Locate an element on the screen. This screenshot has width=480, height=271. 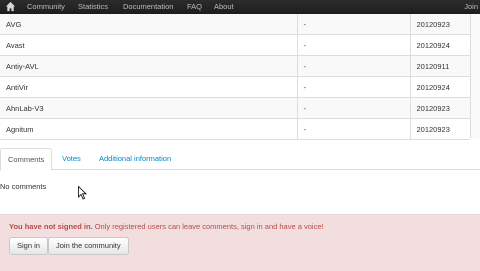
alert-bold-text: You have not signed in. is located at coordinates (51, 226).